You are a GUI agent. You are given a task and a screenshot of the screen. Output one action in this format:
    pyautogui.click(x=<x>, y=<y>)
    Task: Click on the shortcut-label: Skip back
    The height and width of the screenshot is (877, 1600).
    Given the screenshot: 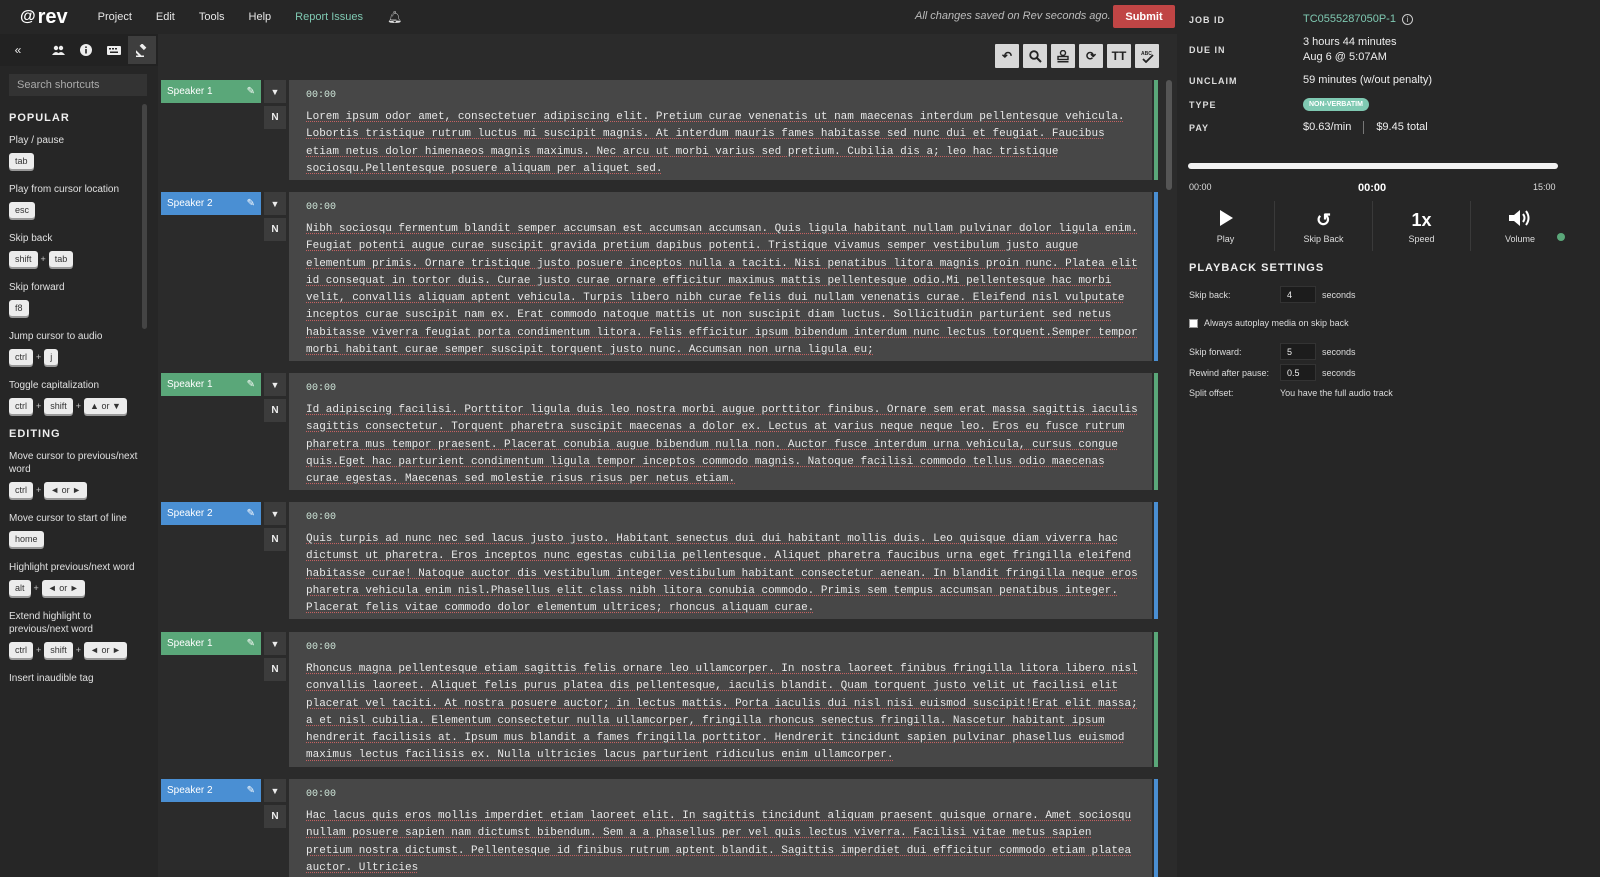 What is the action you would take?
    pyautogui.click(x=31, y=238)
    